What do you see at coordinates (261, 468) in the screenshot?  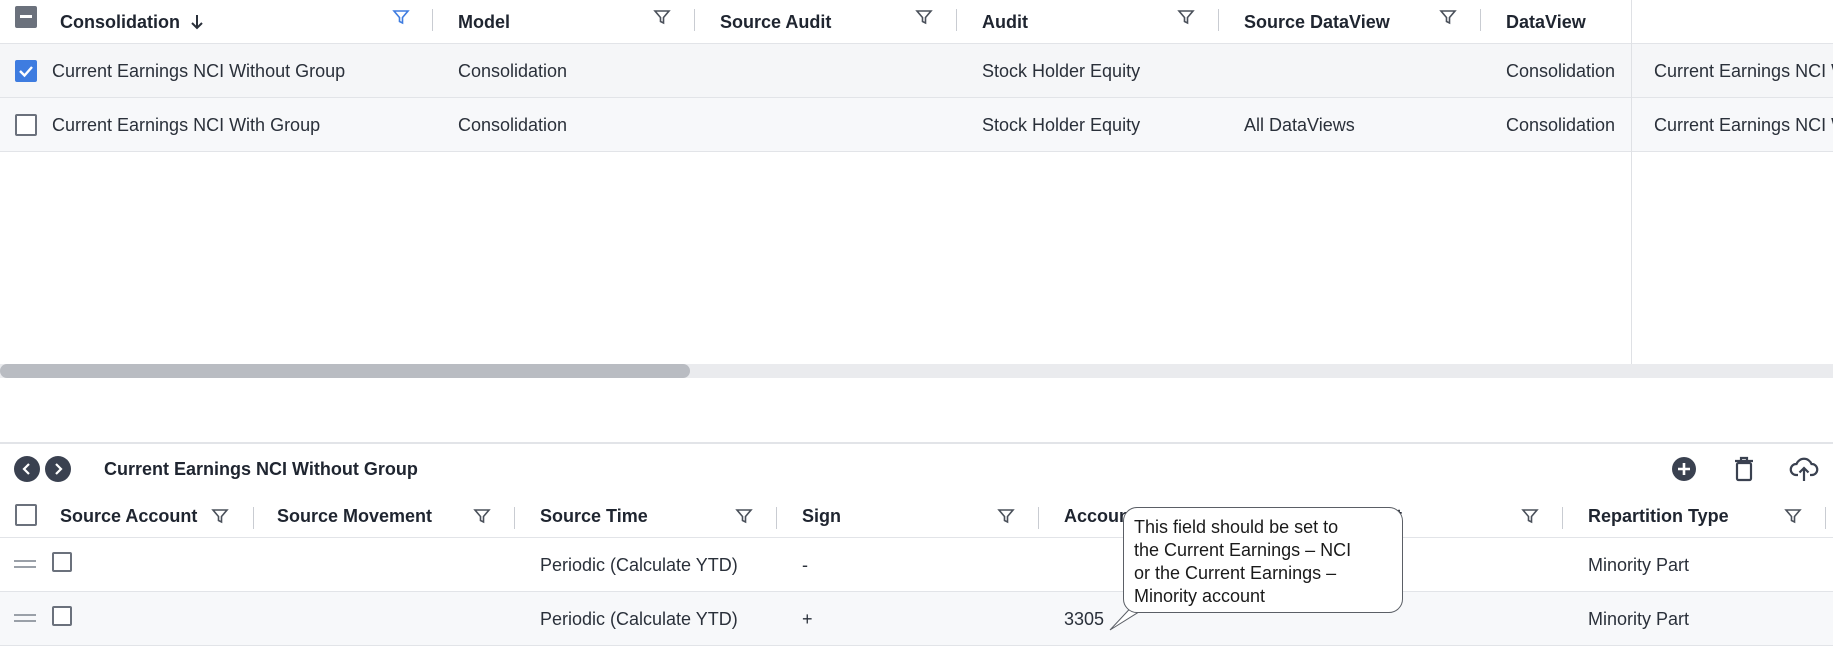 I see `detail-title: Current Earnings NCI Without Group` at bounding box center [261, 468].